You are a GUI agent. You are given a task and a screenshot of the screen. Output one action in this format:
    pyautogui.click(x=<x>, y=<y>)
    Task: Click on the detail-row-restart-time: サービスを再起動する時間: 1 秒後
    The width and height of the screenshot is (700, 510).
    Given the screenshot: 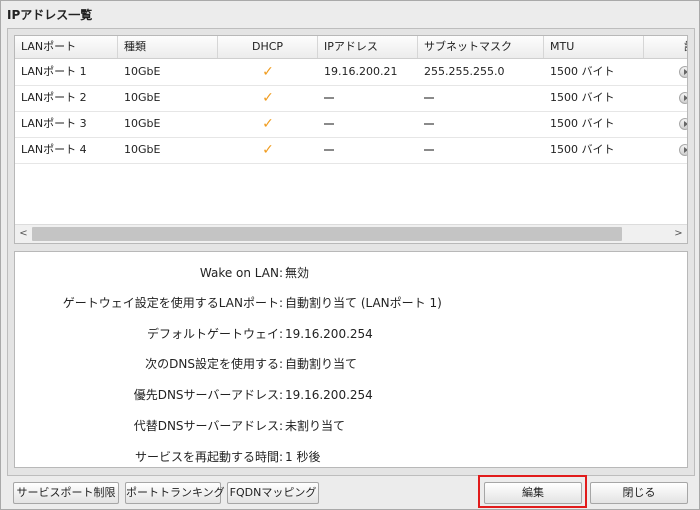 What is the action you would take?
    pyautogui.click(x=351, y=457)
    